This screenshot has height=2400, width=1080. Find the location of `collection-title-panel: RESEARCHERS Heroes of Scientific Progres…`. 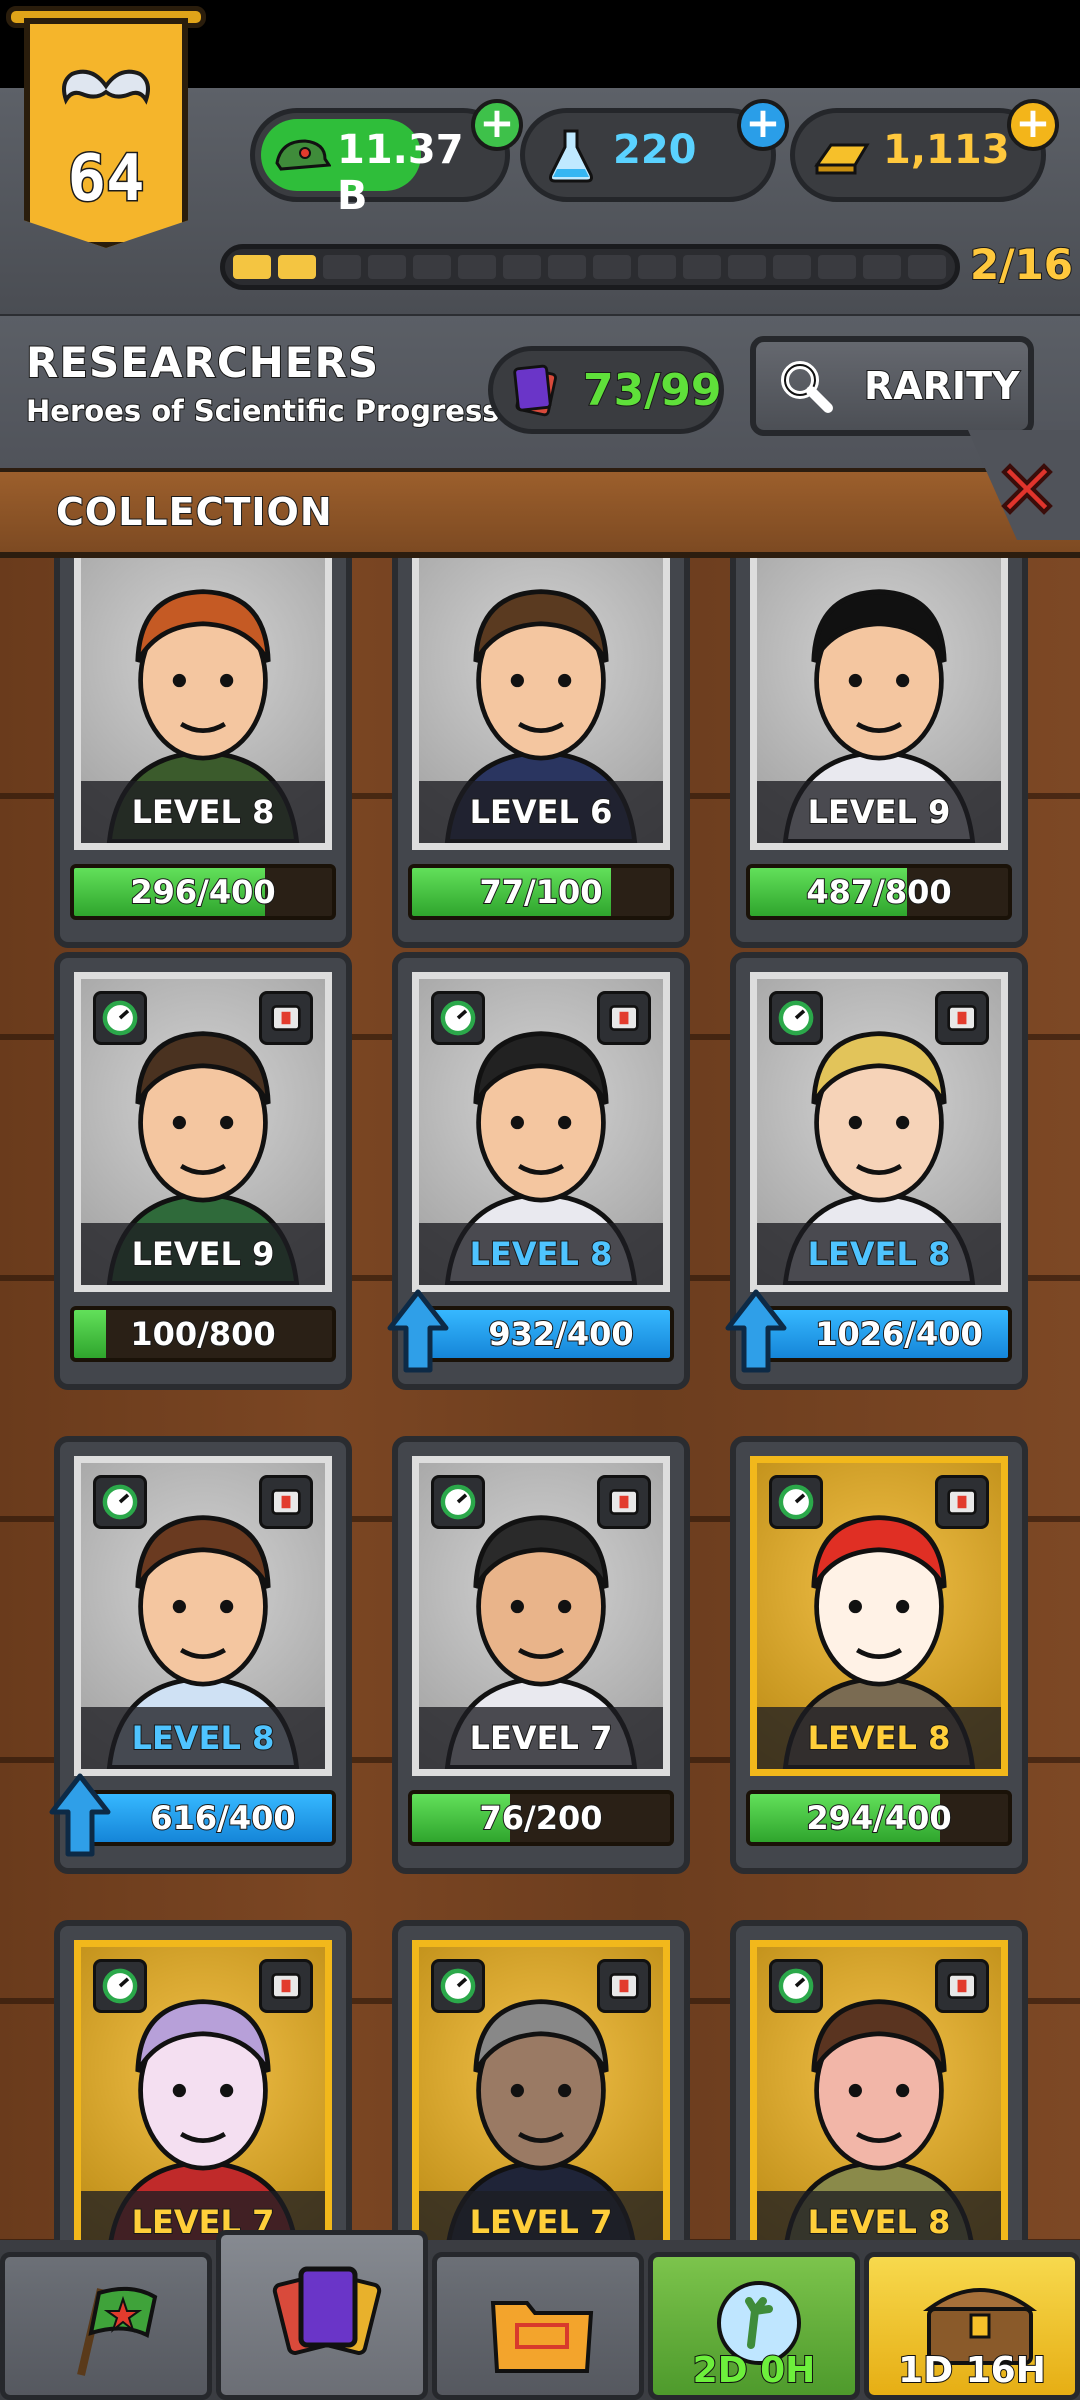

collection-title-panel: RESEARCHERS Heroes of Scientific Progres… is located at coordinates (540, 392).